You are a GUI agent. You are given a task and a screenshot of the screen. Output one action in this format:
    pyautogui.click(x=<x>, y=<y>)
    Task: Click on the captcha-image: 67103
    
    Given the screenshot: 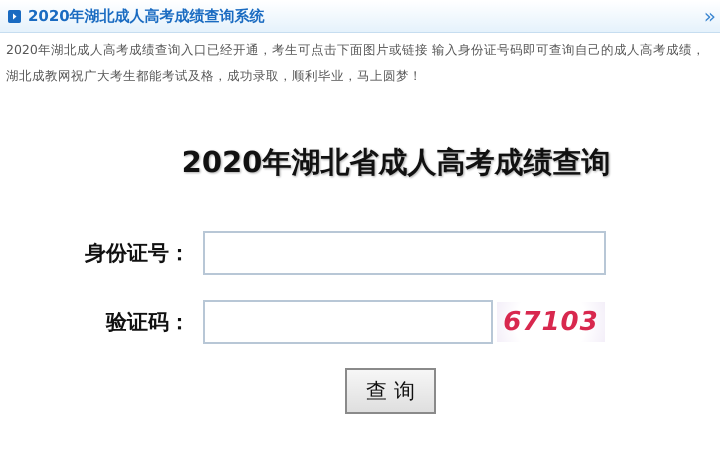 What is the action you would take?
    pyautogui.click(x=551, y=322)
    